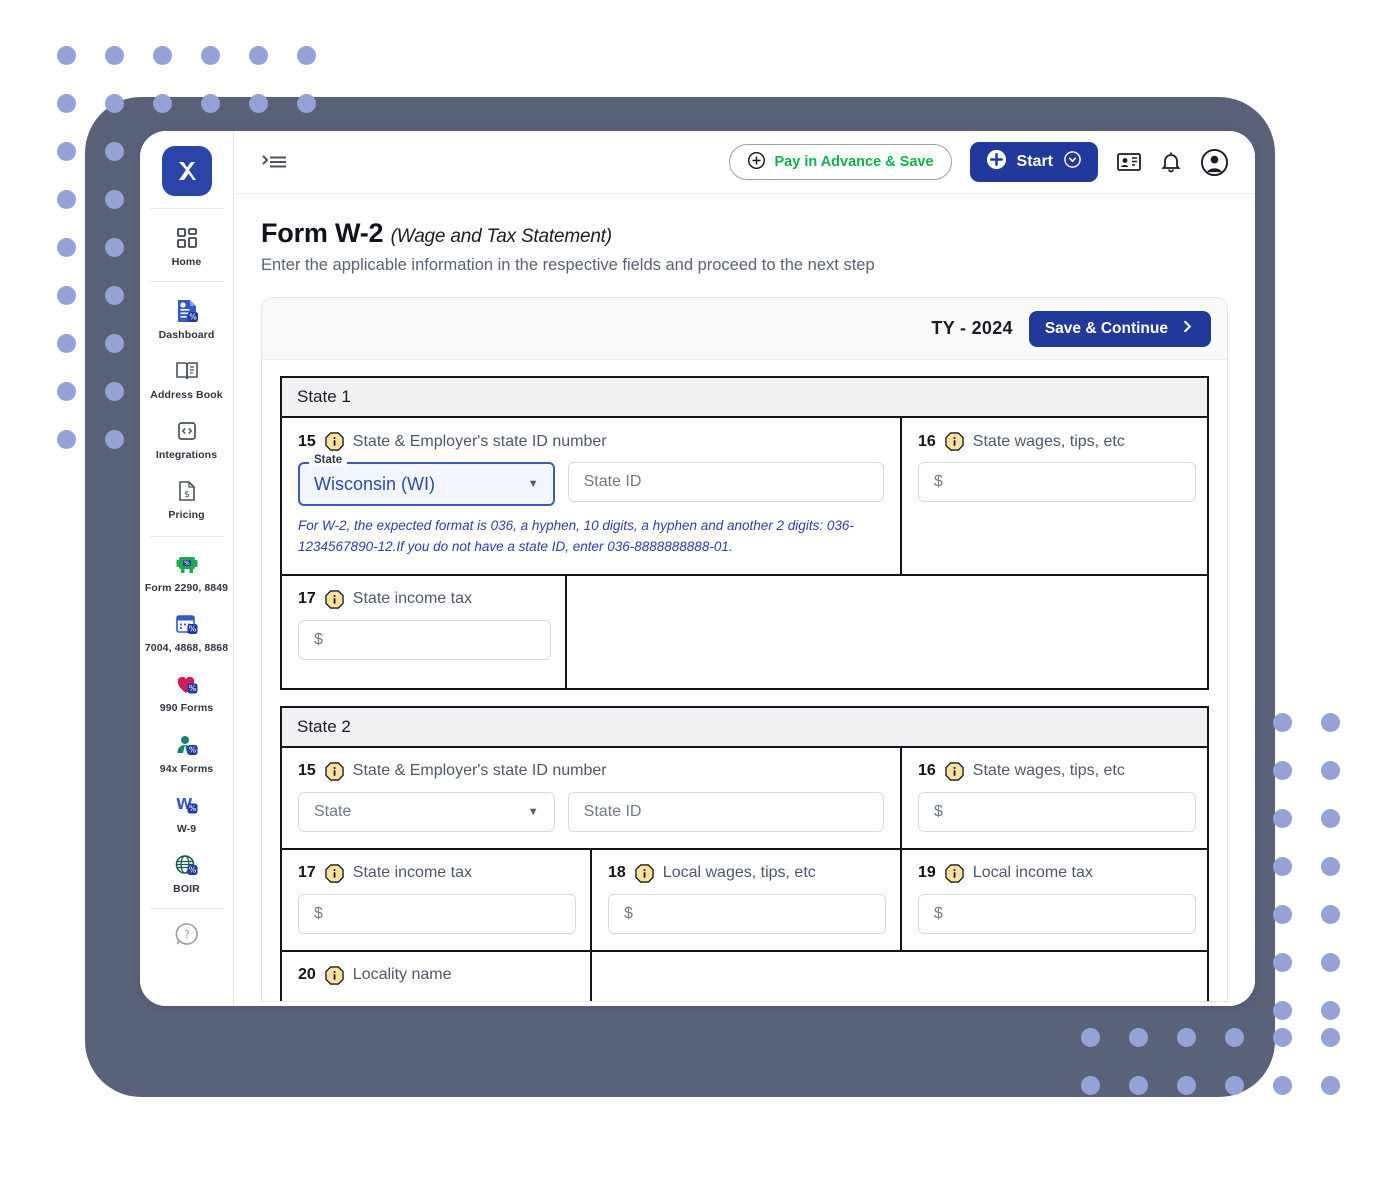 The height and width of the screenshot is (1185, 1373). Describe the element at coordinates (374, 483) in the screenshot. I see `state-select-value: Wisconsin (WI)` at that location.